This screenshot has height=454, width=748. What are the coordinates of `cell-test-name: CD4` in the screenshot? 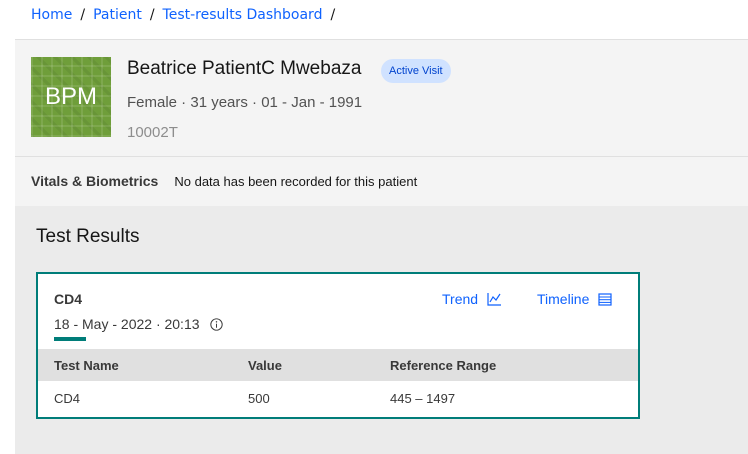 It's located at (67, 398).